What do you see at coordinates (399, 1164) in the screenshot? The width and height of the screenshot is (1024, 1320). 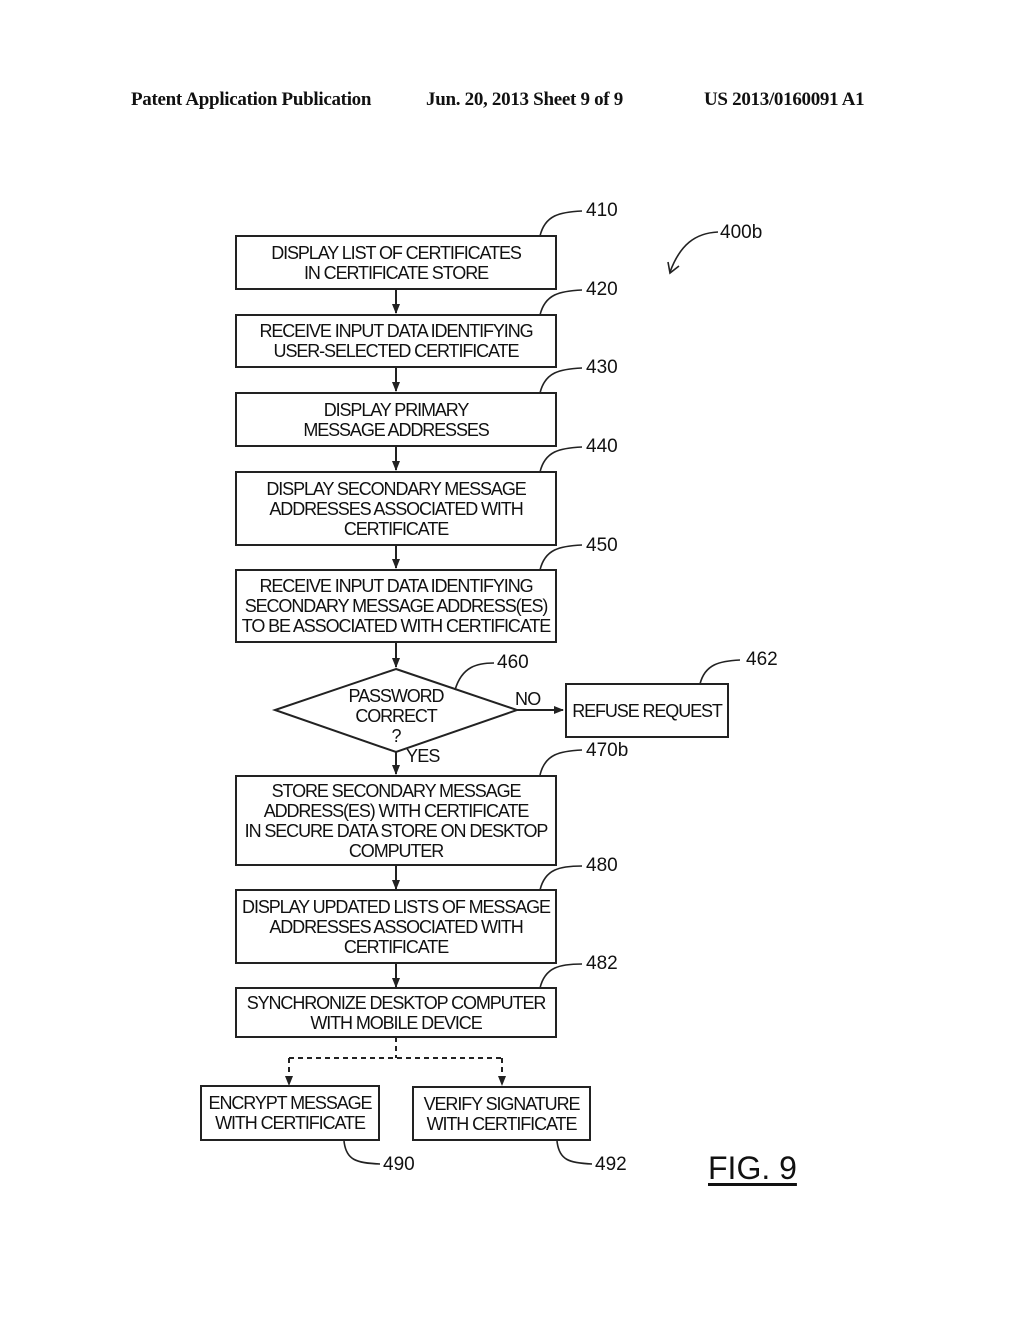 I see `ref-490: 490` at bounding box center [399, 1164].